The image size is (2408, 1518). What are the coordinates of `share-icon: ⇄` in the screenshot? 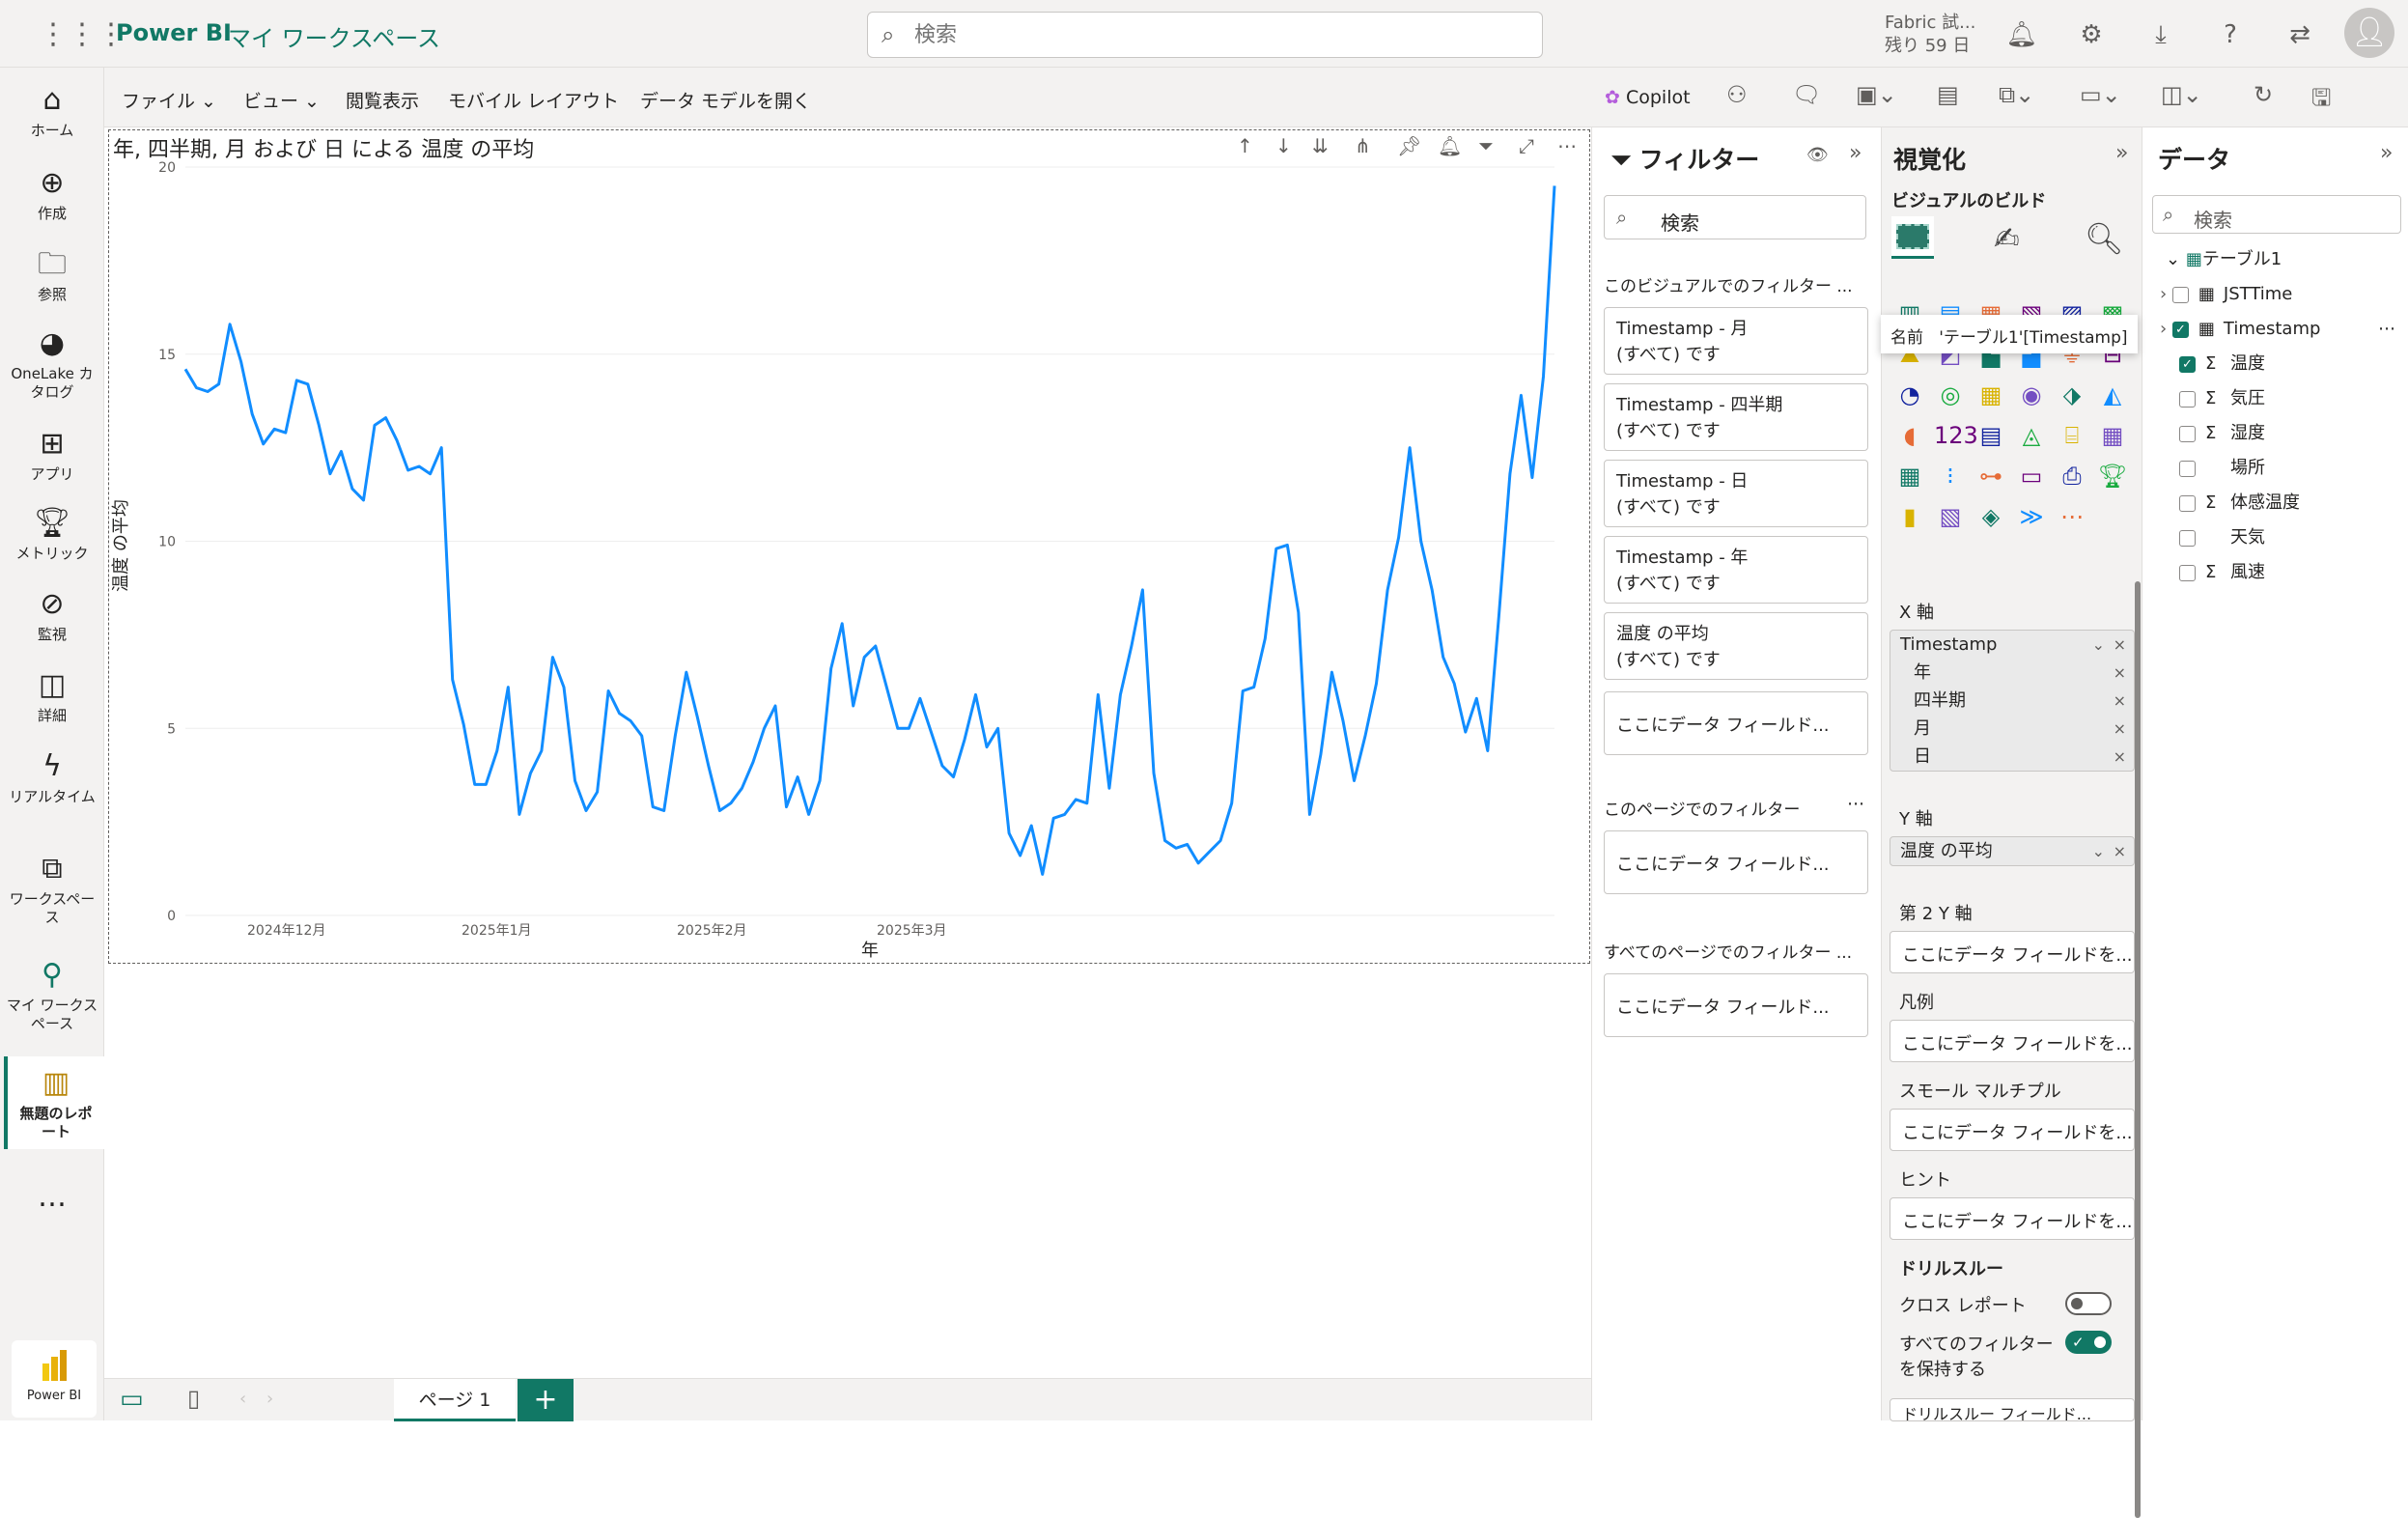 It's located at (2299, 34).